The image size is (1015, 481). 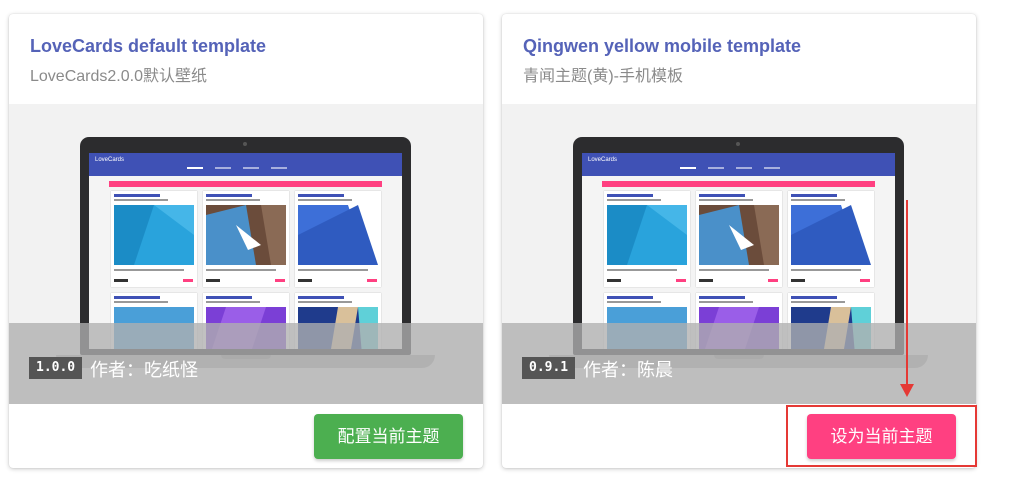 What do you see at coordinates (56, 368) in the screenshot?
I see `version-badge: 1.0.0` at bounding box center [56, 368].